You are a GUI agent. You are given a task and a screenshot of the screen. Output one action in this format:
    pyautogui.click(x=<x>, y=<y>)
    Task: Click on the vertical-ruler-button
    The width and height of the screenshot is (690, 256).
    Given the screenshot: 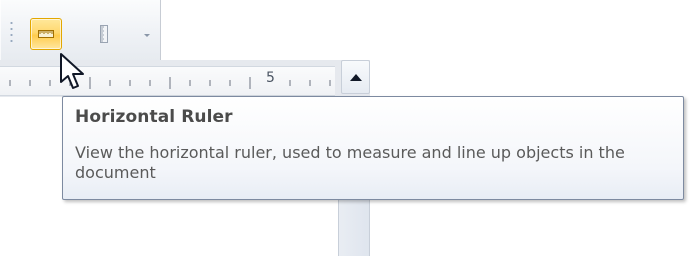 What is the action you would take?
    pyautogui.click(x=104, y=34)
    